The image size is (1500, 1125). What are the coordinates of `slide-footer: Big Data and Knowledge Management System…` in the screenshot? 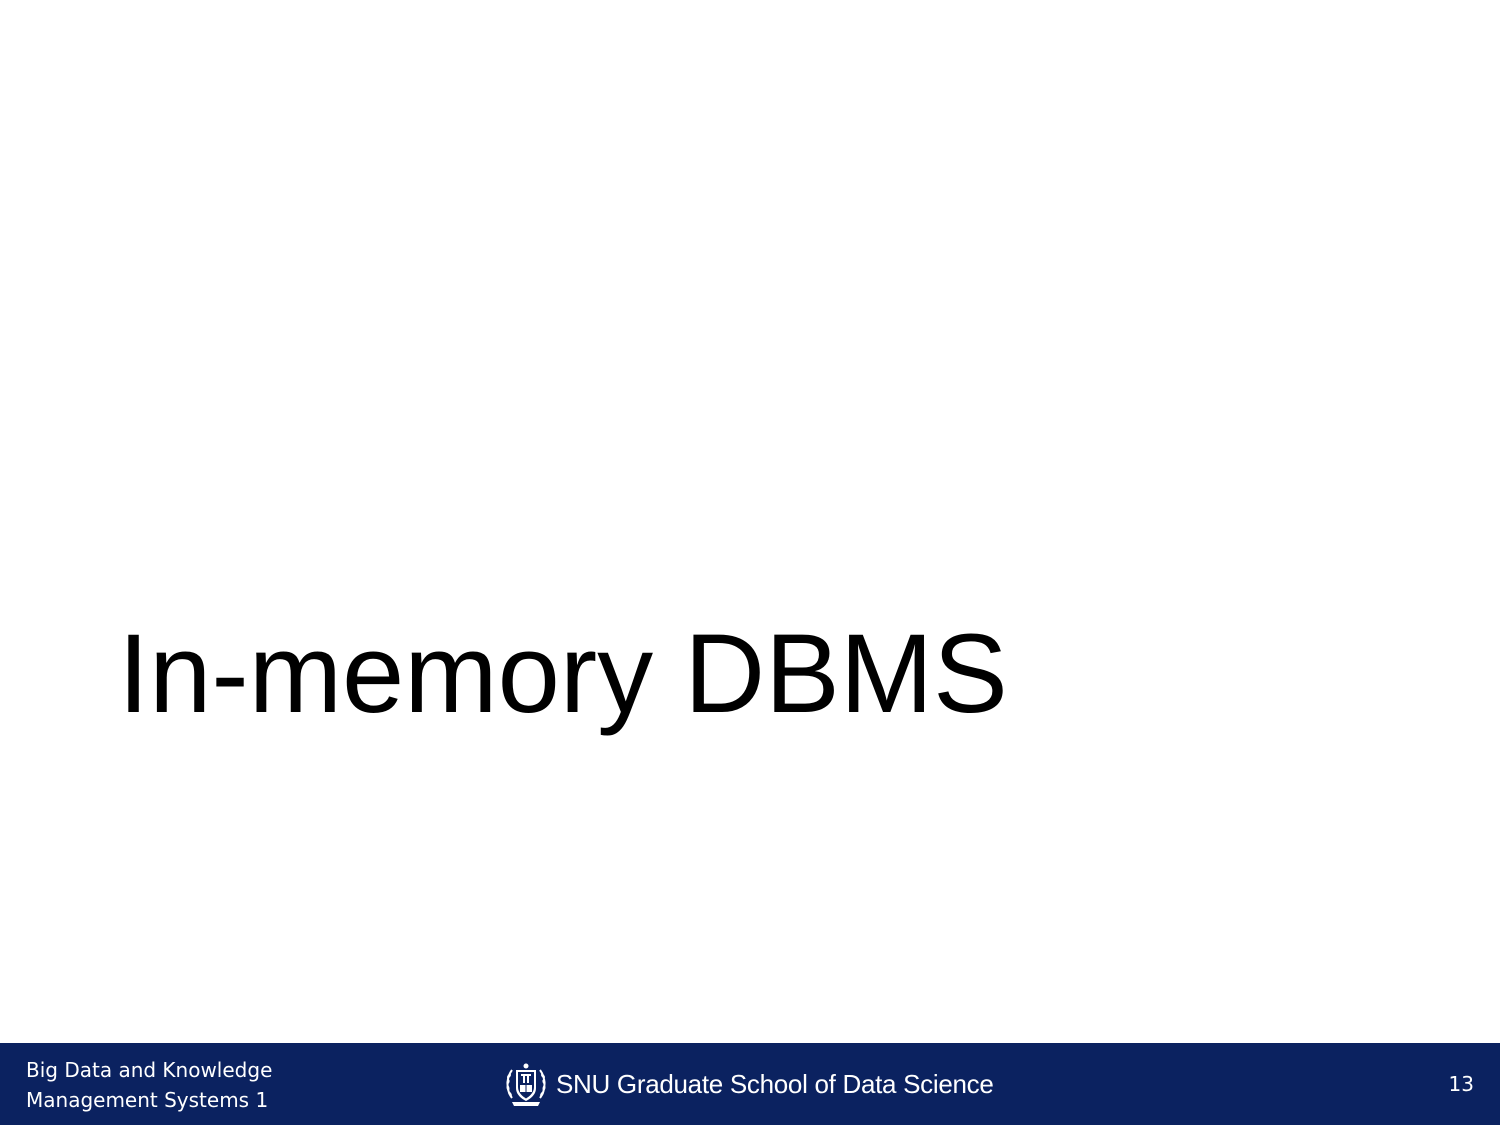 It's located at (750, 1084).